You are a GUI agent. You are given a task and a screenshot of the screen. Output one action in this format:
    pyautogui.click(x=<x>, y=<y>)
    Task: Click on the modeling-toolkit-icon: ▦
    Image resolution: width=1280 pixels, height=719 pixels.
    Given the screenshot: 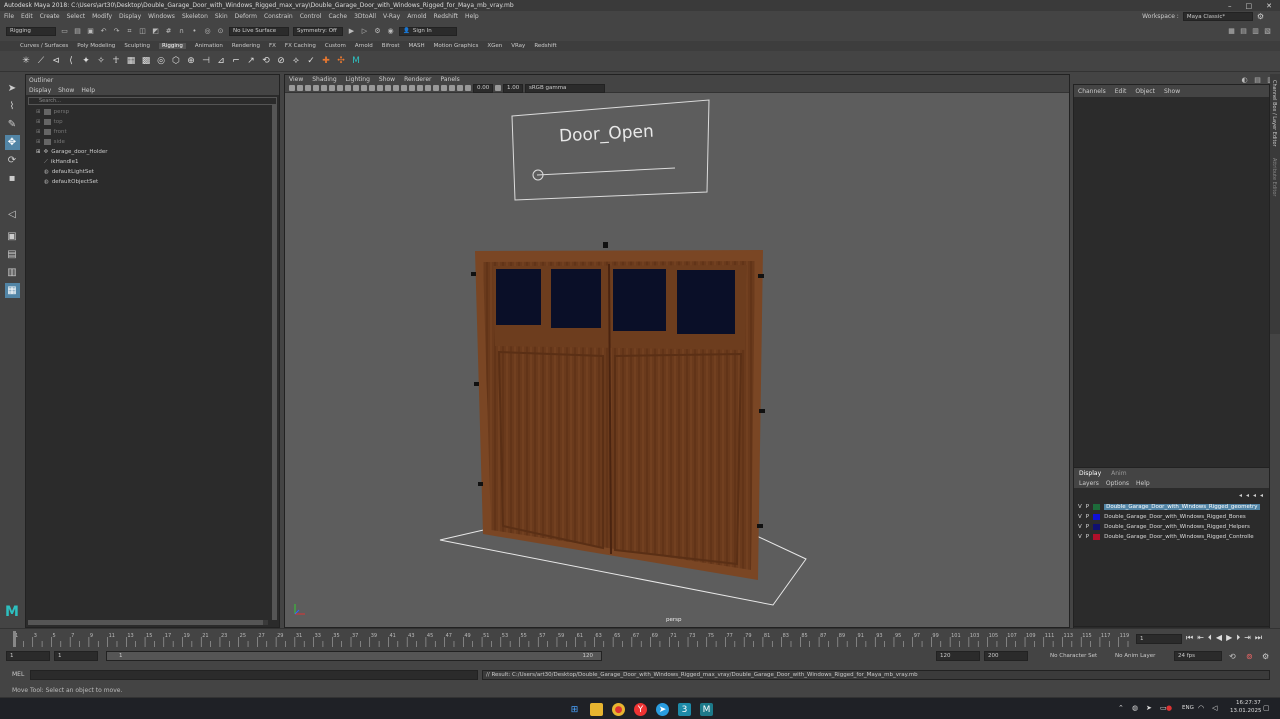 What is the action you would take?
    pyautogui.click(x=1231, y=31)
    